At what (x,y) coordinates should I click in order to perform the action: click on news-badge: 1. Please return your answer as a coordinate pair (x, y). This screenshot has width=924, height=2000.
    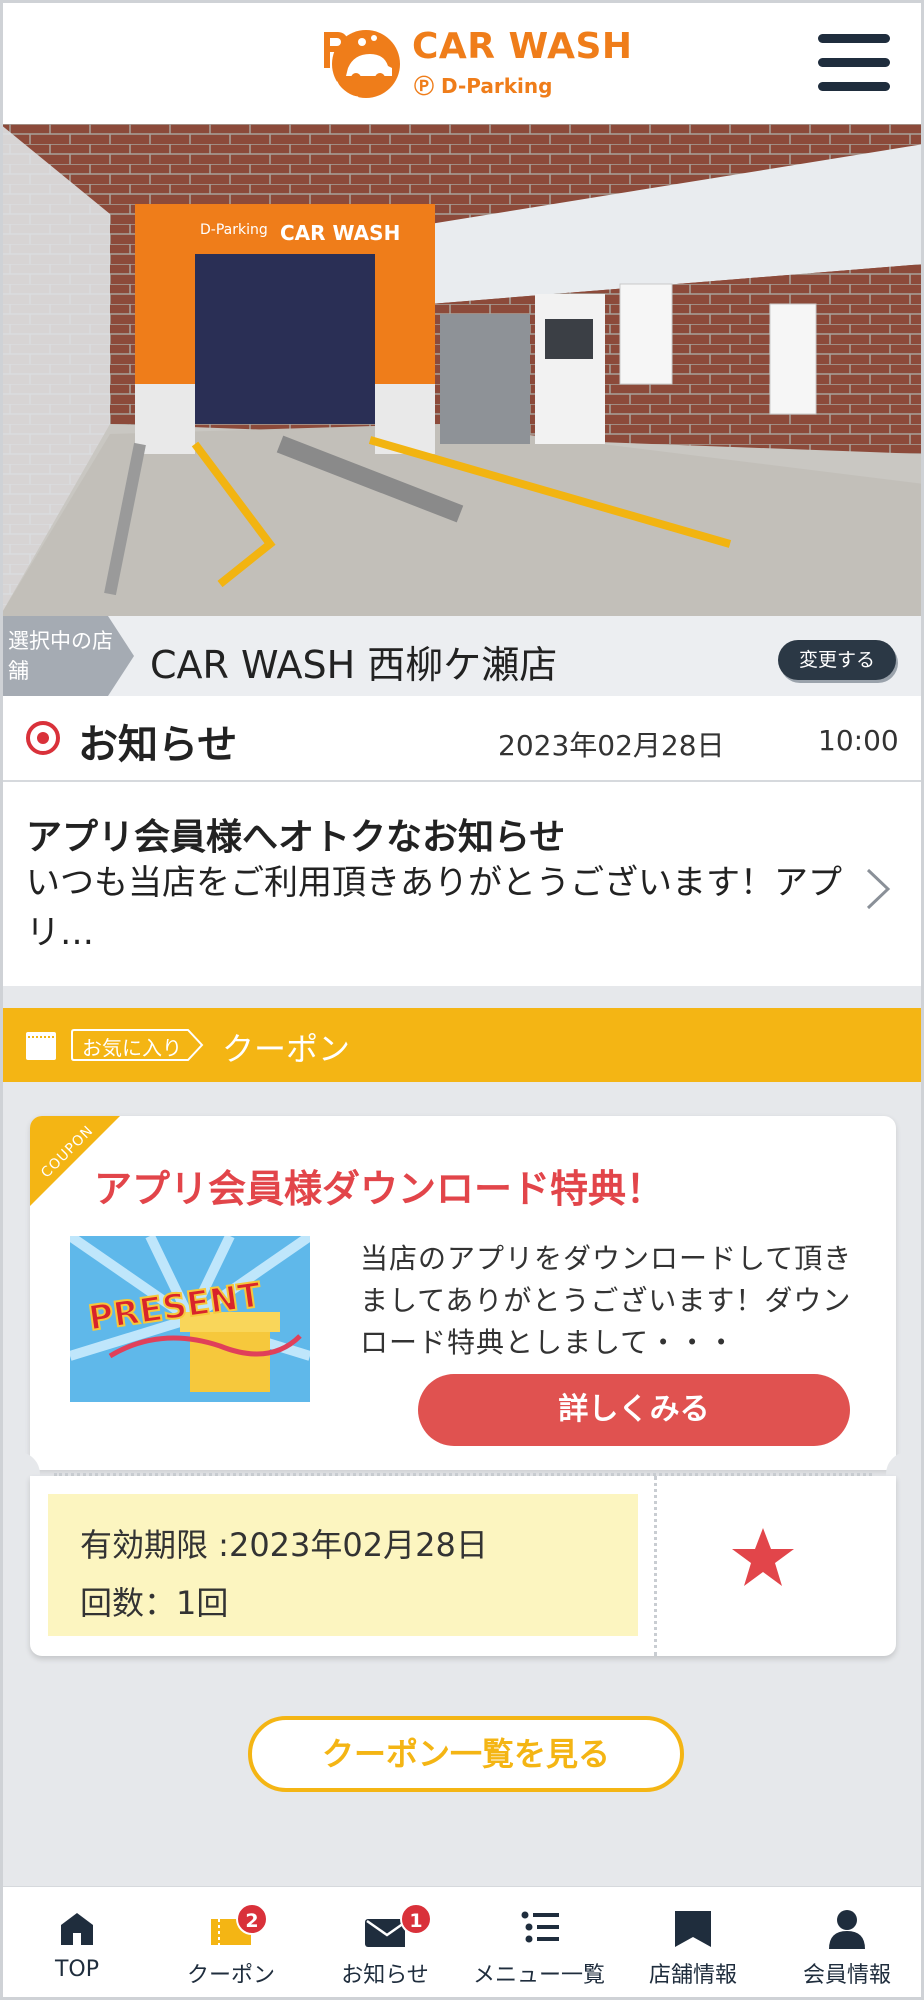
    Looking at the image, I should click on (416, 1919).